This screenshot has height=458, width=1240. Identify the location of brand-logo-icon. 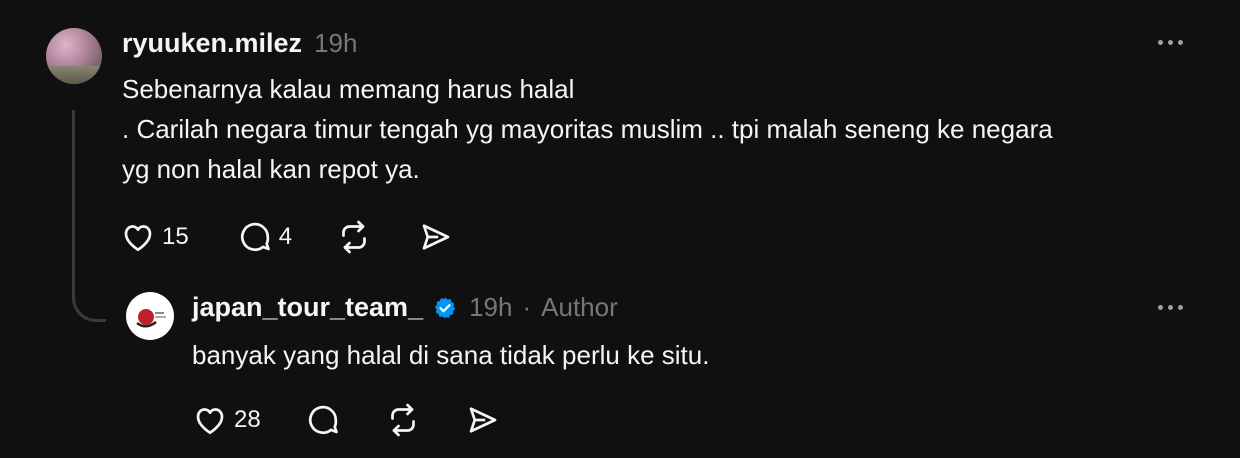
(151, 318).